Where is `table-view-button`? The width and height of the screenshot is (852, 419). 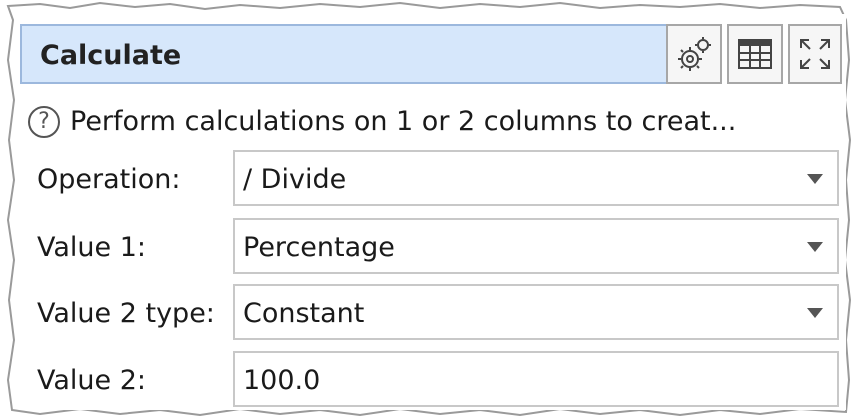 table-view-button is located at coordinates (755, 54).